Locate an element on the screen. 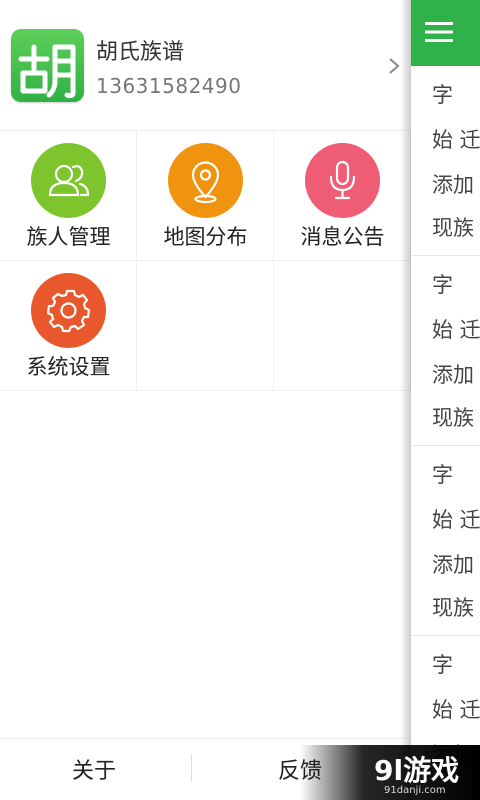  app-bar is located at coordinates (445, 33).